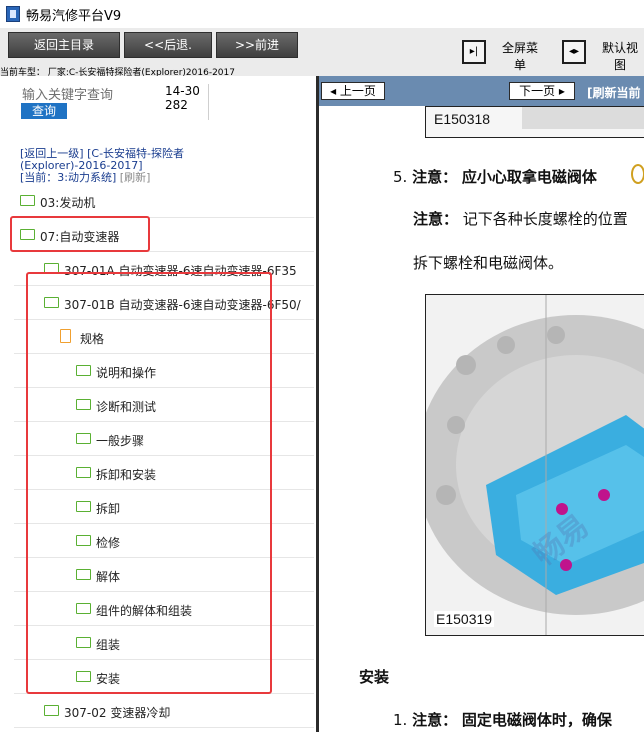 The width and height of the screenshot is (644, 732). I want to click on tree-item: 307-02 变速器冷却, so click(164, 711).